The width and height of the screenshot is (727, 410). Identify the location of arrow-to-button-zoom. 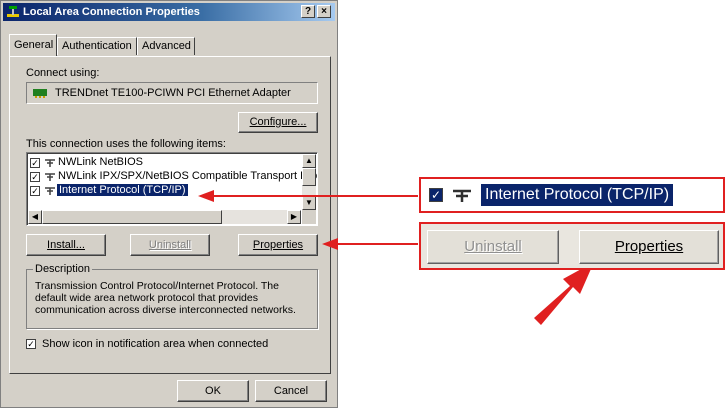
(370, 244).